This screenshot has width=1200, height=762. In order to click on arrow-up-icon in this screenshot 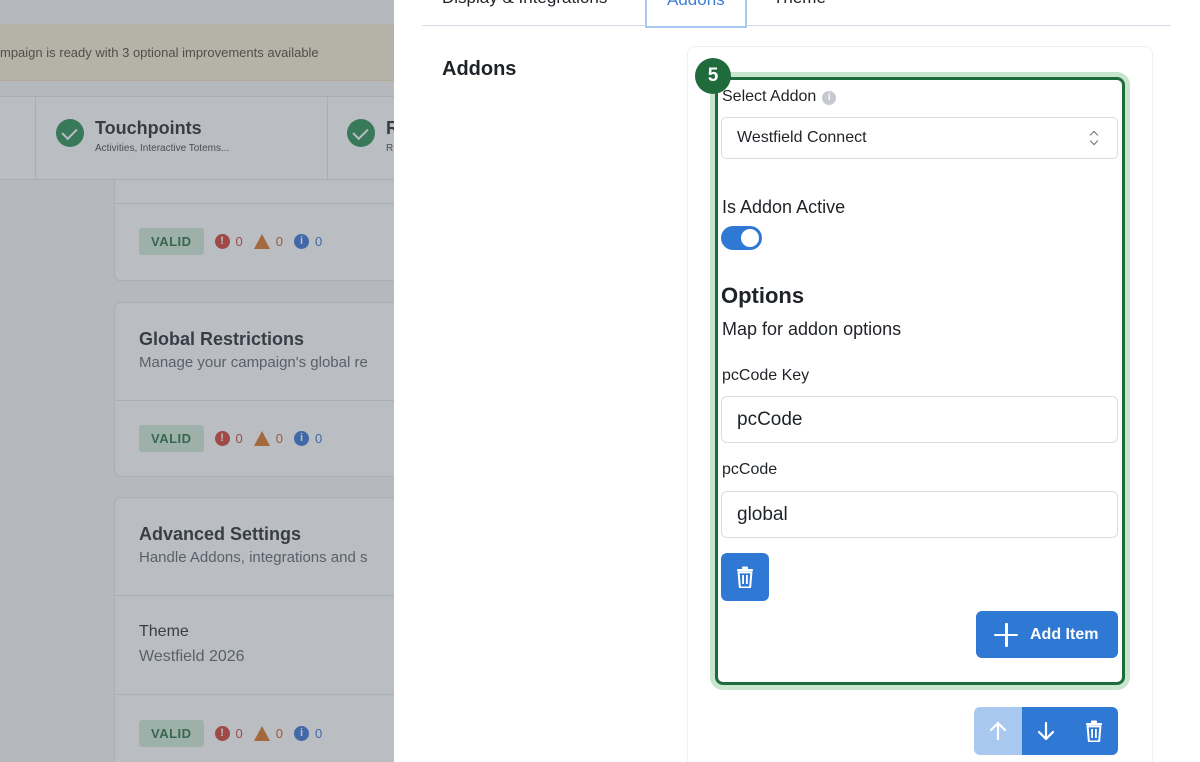, I will do `click(998, 731)`.